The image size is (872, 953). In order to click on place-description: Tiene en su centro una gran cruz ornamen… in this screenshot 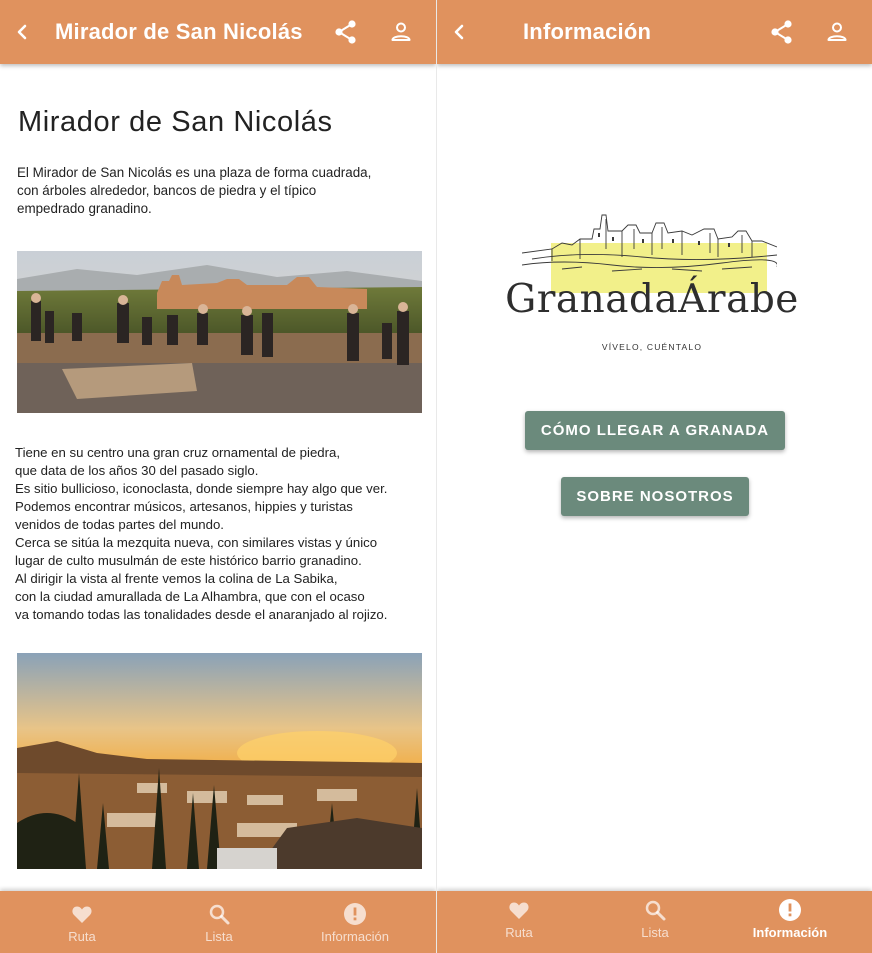, I will do `click(201, 533)`.